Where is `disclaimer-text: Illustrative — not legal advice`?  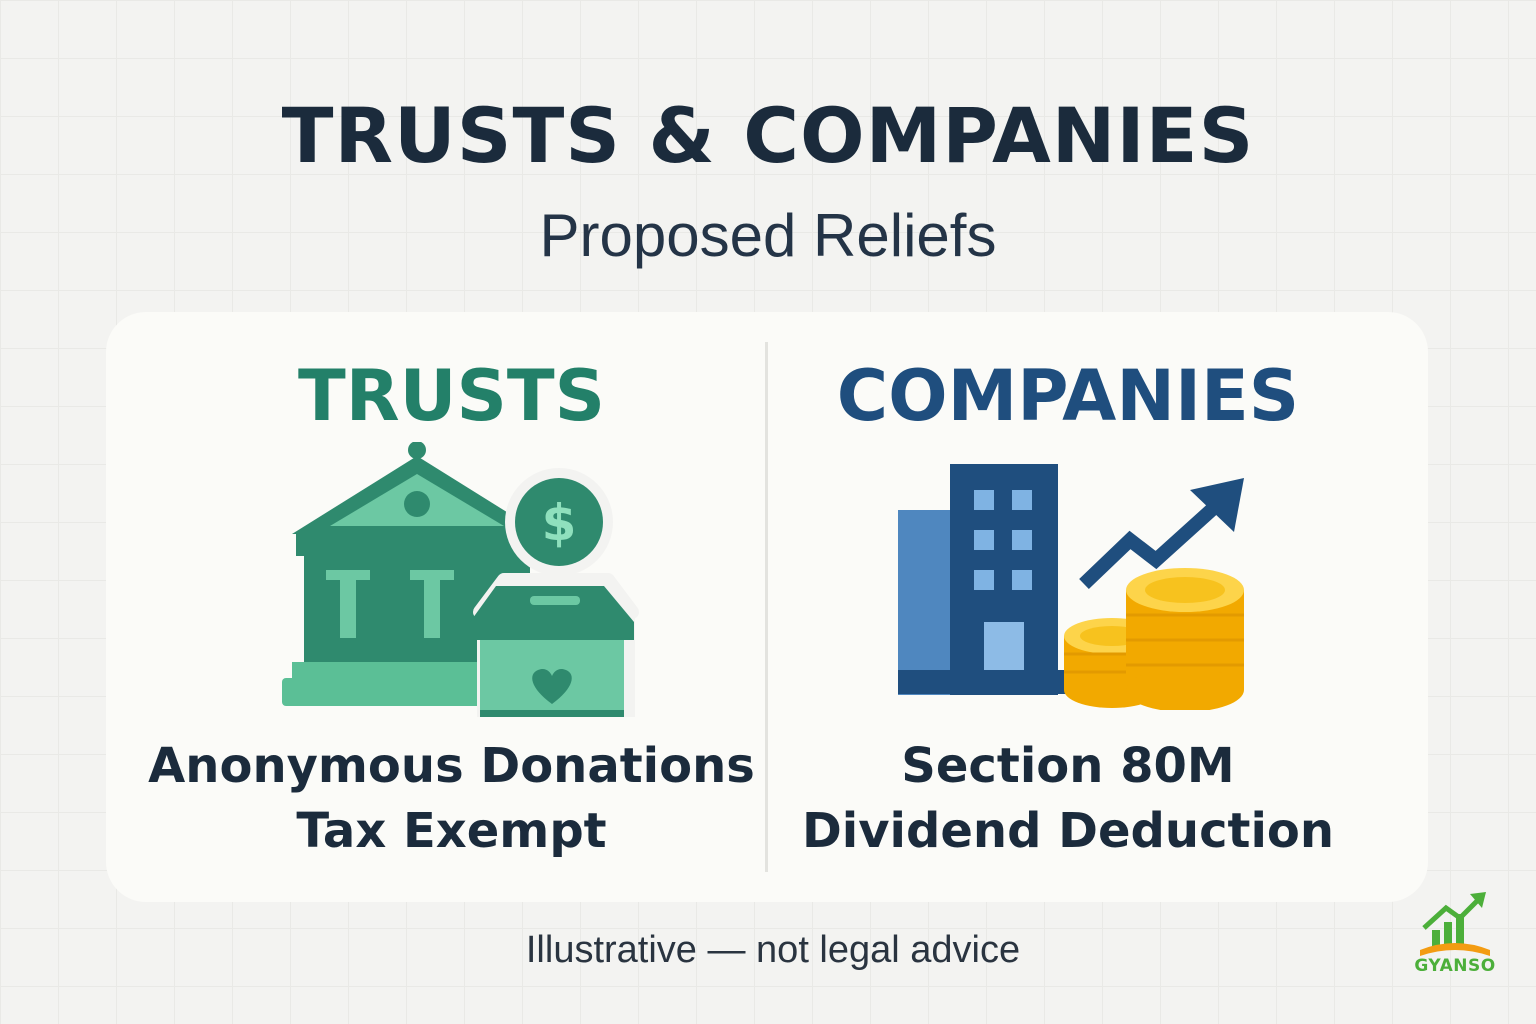 disclaimer-text: Illustrative — not legal advice is located at coordinates (773, 950).